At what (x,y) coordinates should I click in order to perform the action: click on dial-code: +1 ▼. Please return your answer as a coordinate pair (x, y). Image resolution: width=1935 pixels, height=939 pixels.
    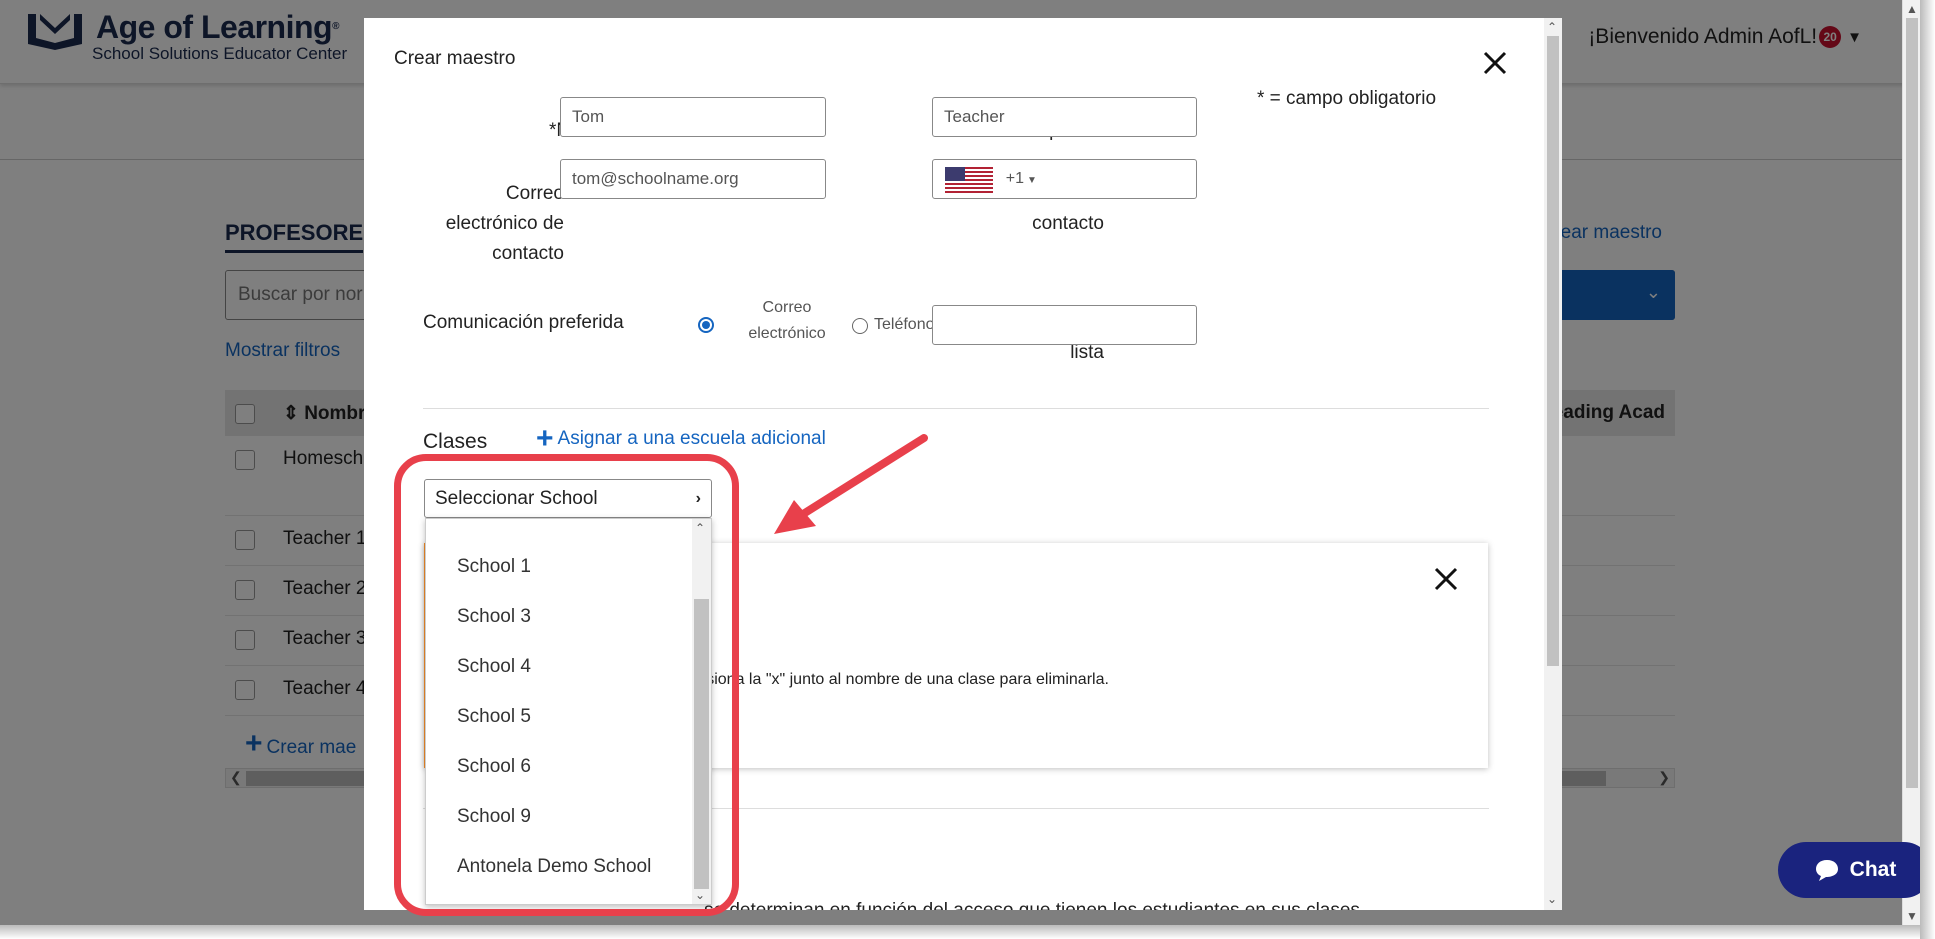
    Looking at the image, I should click on (1021, 180).